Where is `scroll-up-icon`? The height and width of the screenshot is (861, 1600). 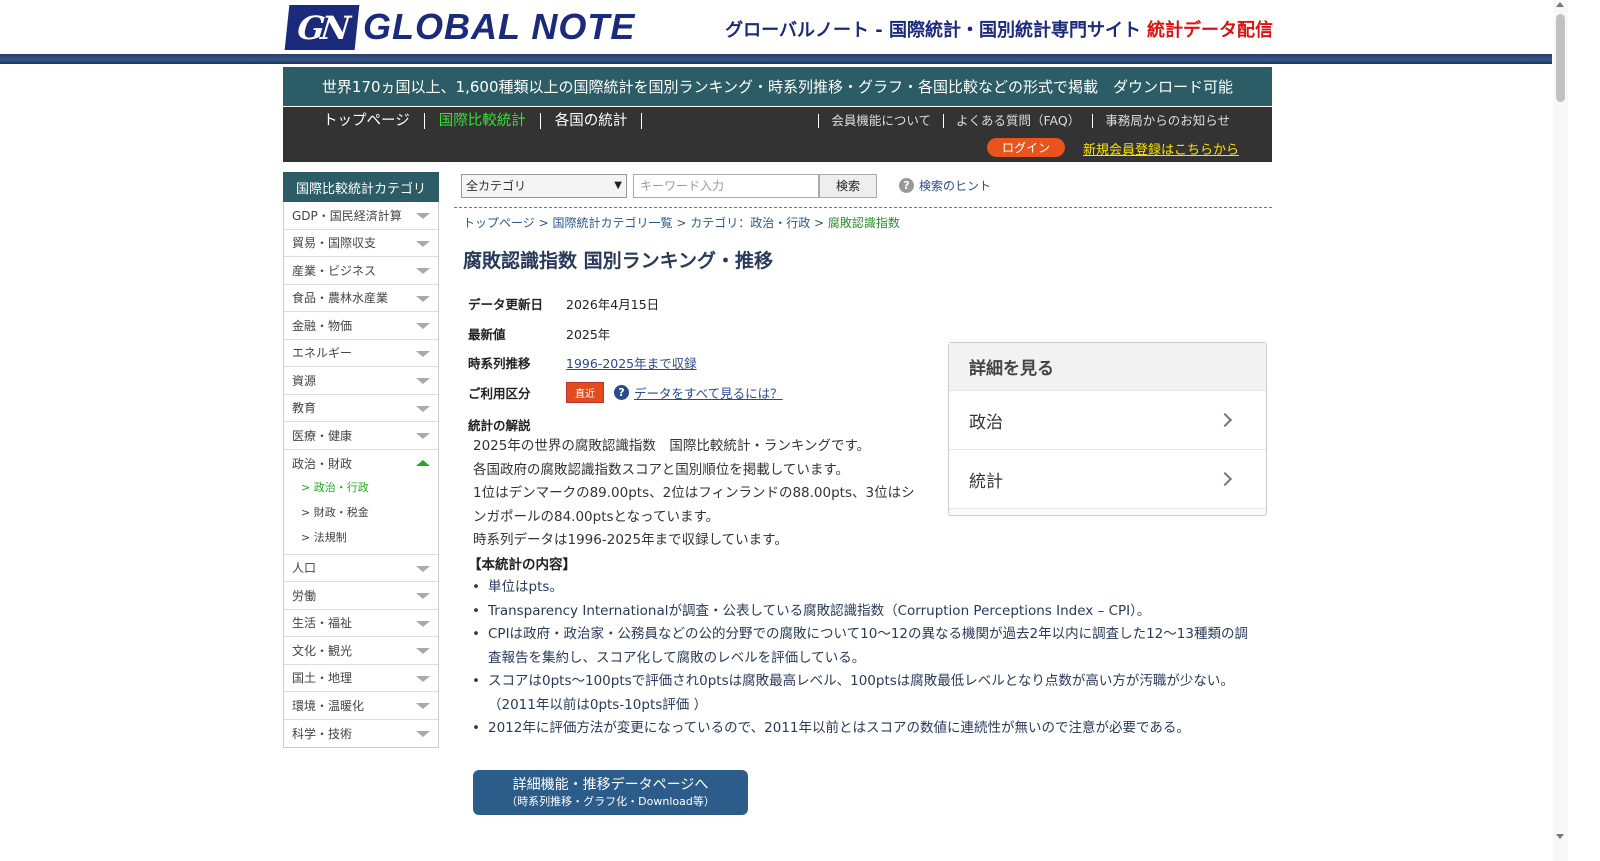 scroll-up-icon is located at coordinates (1560, 4).